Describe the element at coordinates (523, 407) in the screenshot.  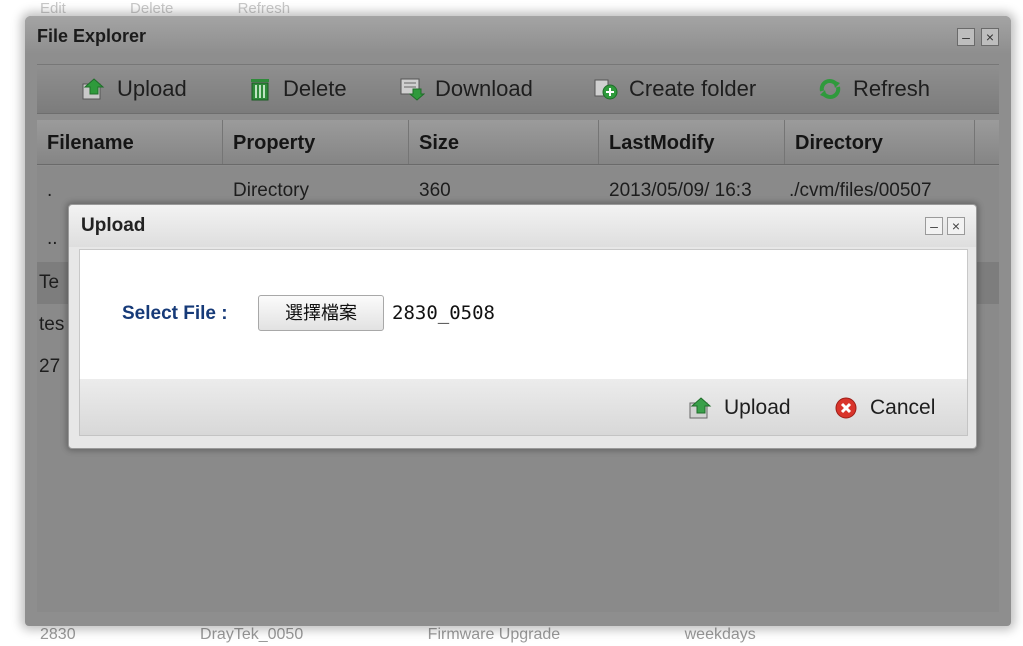
I see `upload-dialog-footer: Upload Cancel` at that location.